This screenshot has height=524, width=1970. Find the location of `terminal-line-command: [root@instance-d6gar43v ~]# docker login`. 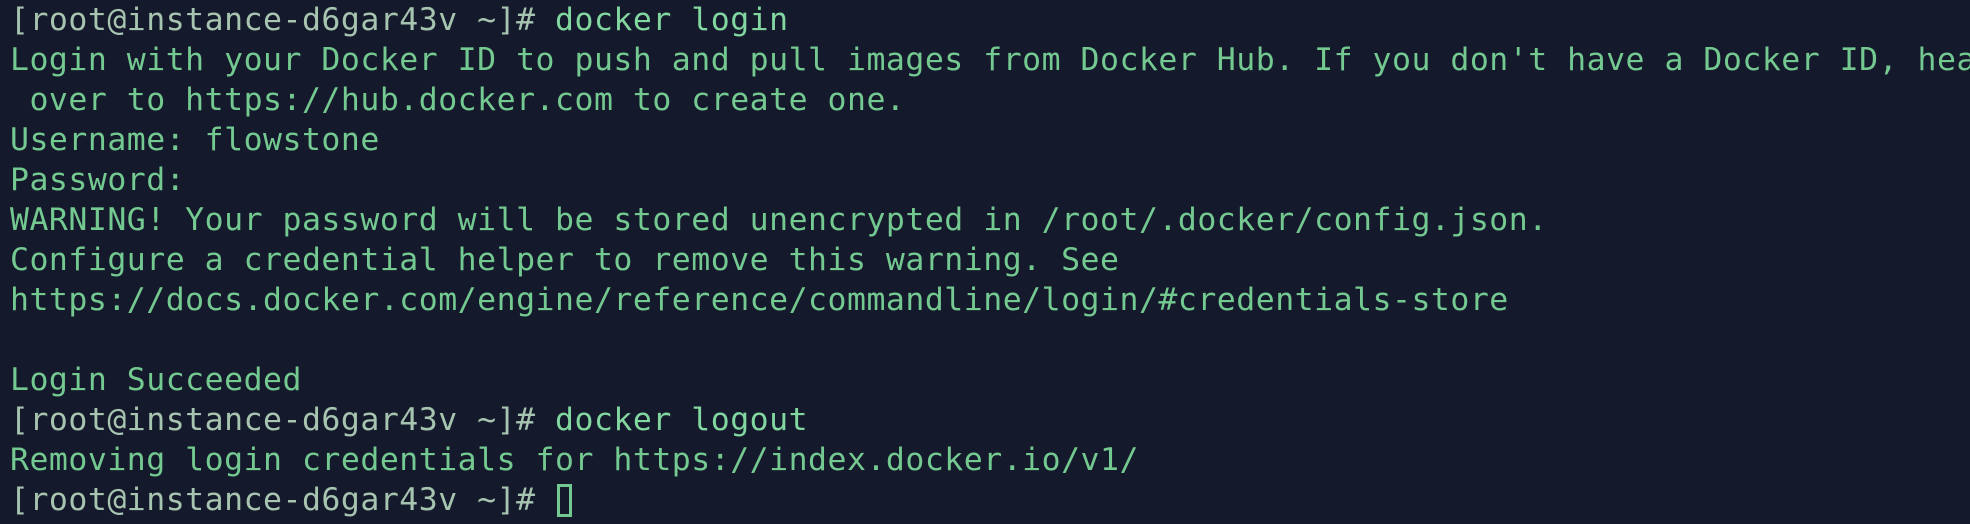

terminal-line-command: [root@instance-d6gar43v ~]# docker login is located at coordinates (990, 20).